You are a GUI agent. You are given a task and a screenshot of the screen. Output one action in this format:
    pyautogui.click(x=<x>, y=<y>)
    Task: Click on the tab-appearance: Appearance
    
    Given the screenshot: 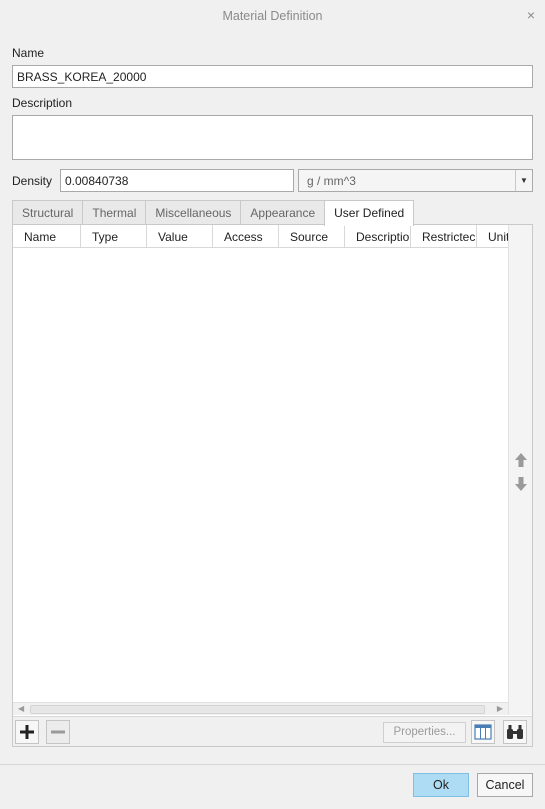 What is the action you would take?
    pyautogui.click(x=283, y=212)
    